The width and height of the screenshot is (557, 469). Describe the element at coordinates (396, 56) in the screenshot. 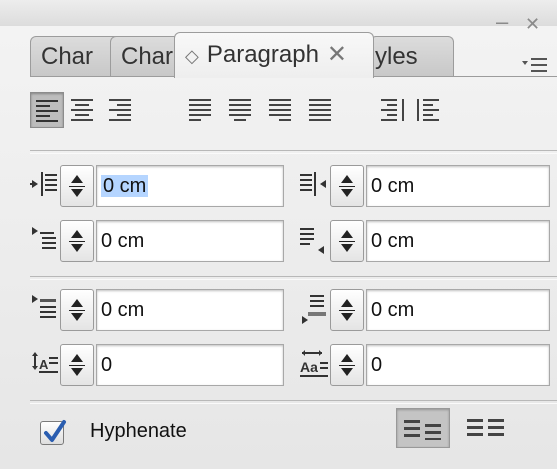

I see `tab-label: yles` at that location.